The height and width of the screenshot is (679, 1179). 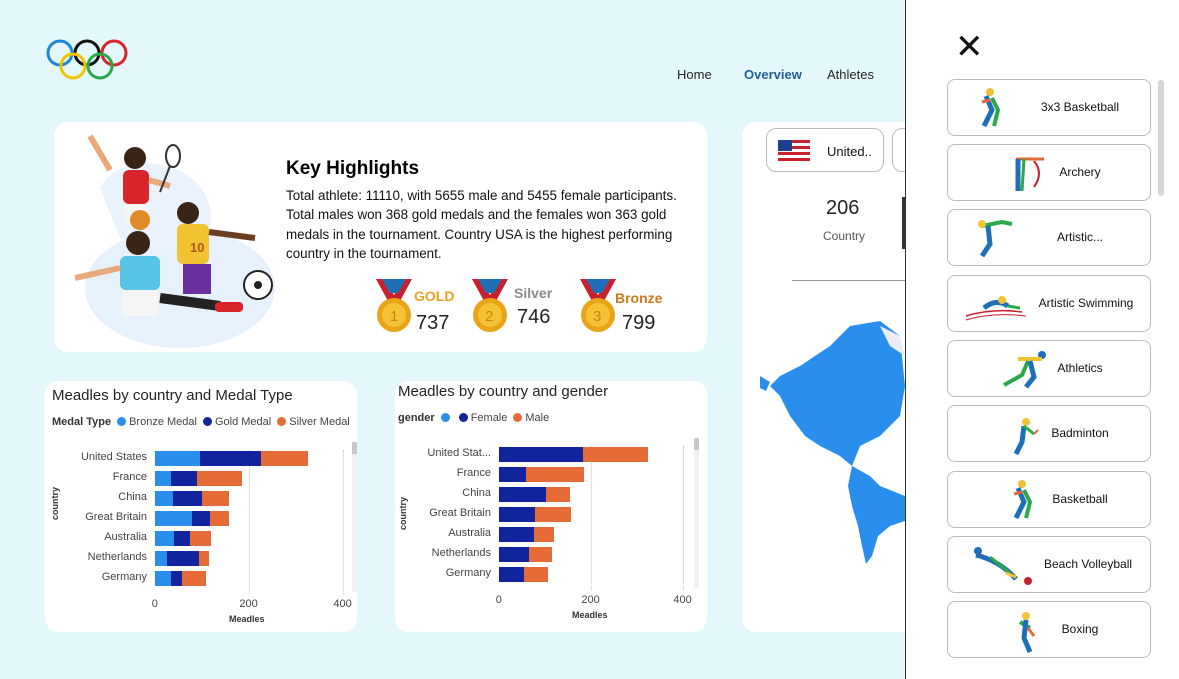 What do you see at coordinates (598, 305) in the screenshot?
I see `bronze-medal-icon: 3` at bounding box center [598, 305].